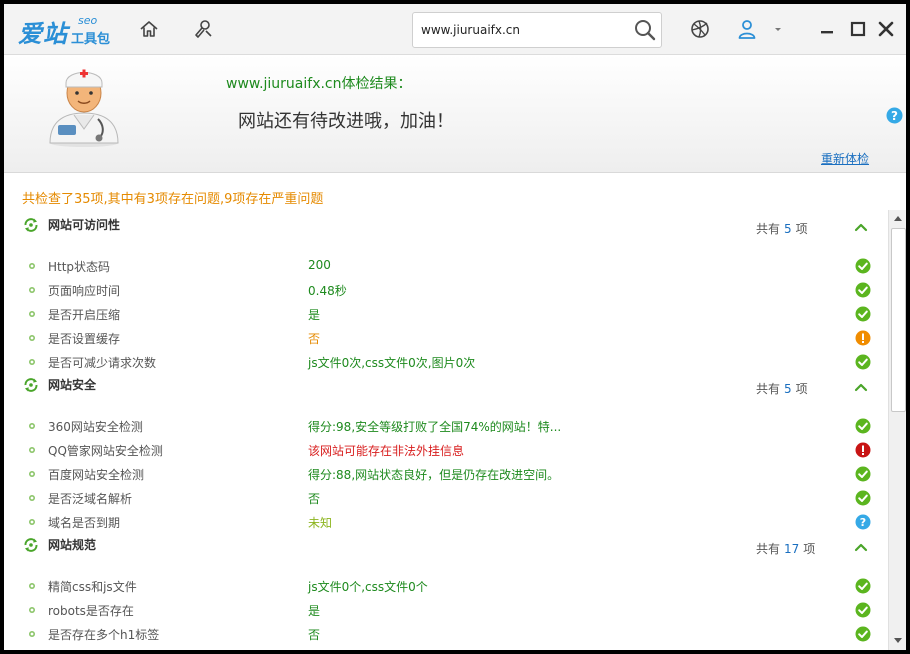  I want to click on check-item-value: 该网站可能存在非法外挂信息, so click(386, 451).